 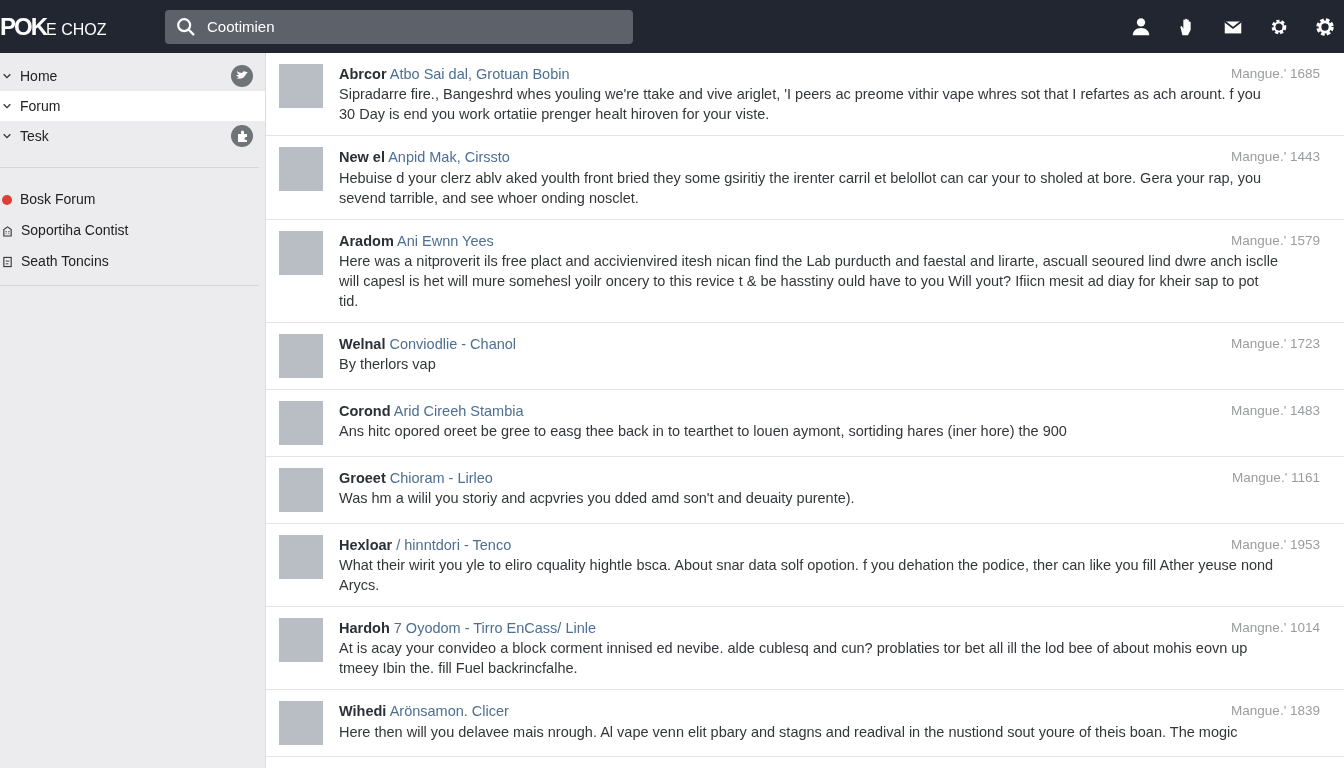 I want to click on post-time: Mangue.' 1839, so click(x=1275, y=711).